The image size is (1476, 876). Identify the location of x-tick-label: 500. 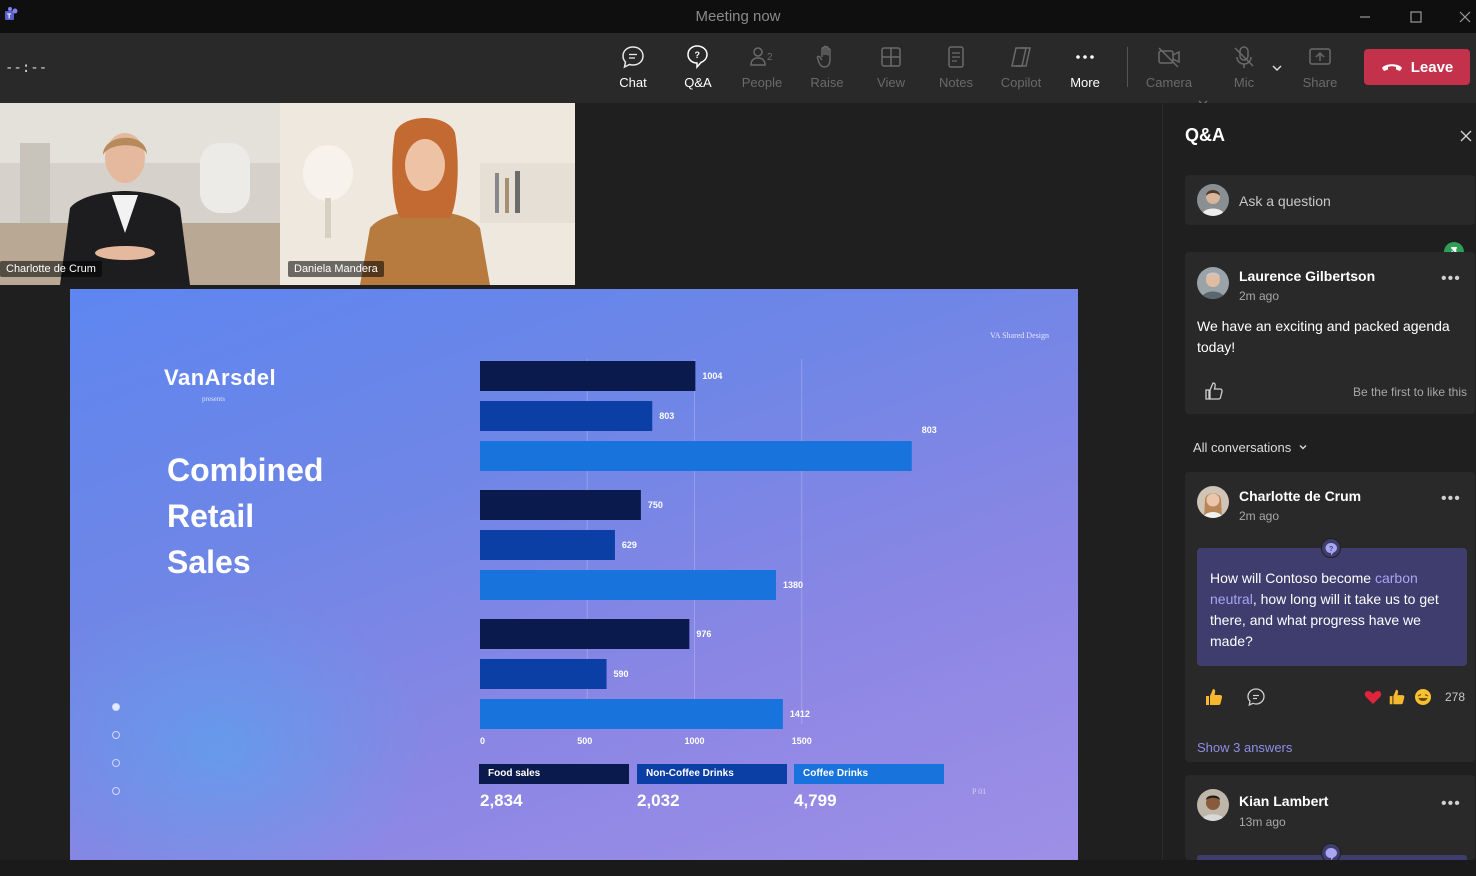
(584, 741).